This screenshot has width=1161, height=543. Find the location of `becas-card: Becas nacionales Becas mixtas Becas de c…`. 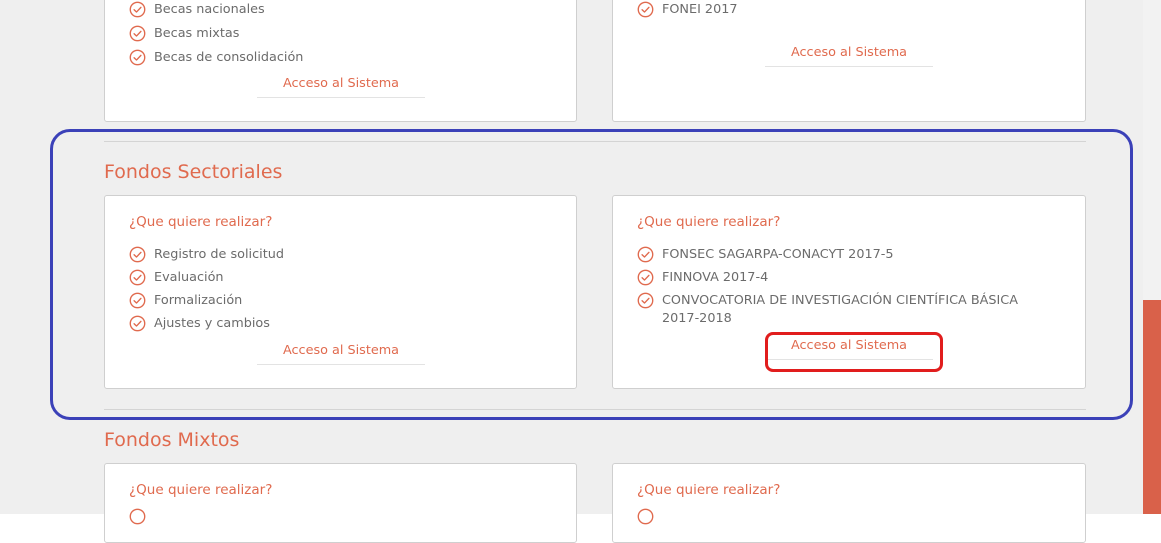

becas-card: Becas nacionales Becas mixtas Becas de c… is located at coordinates (340, 61).